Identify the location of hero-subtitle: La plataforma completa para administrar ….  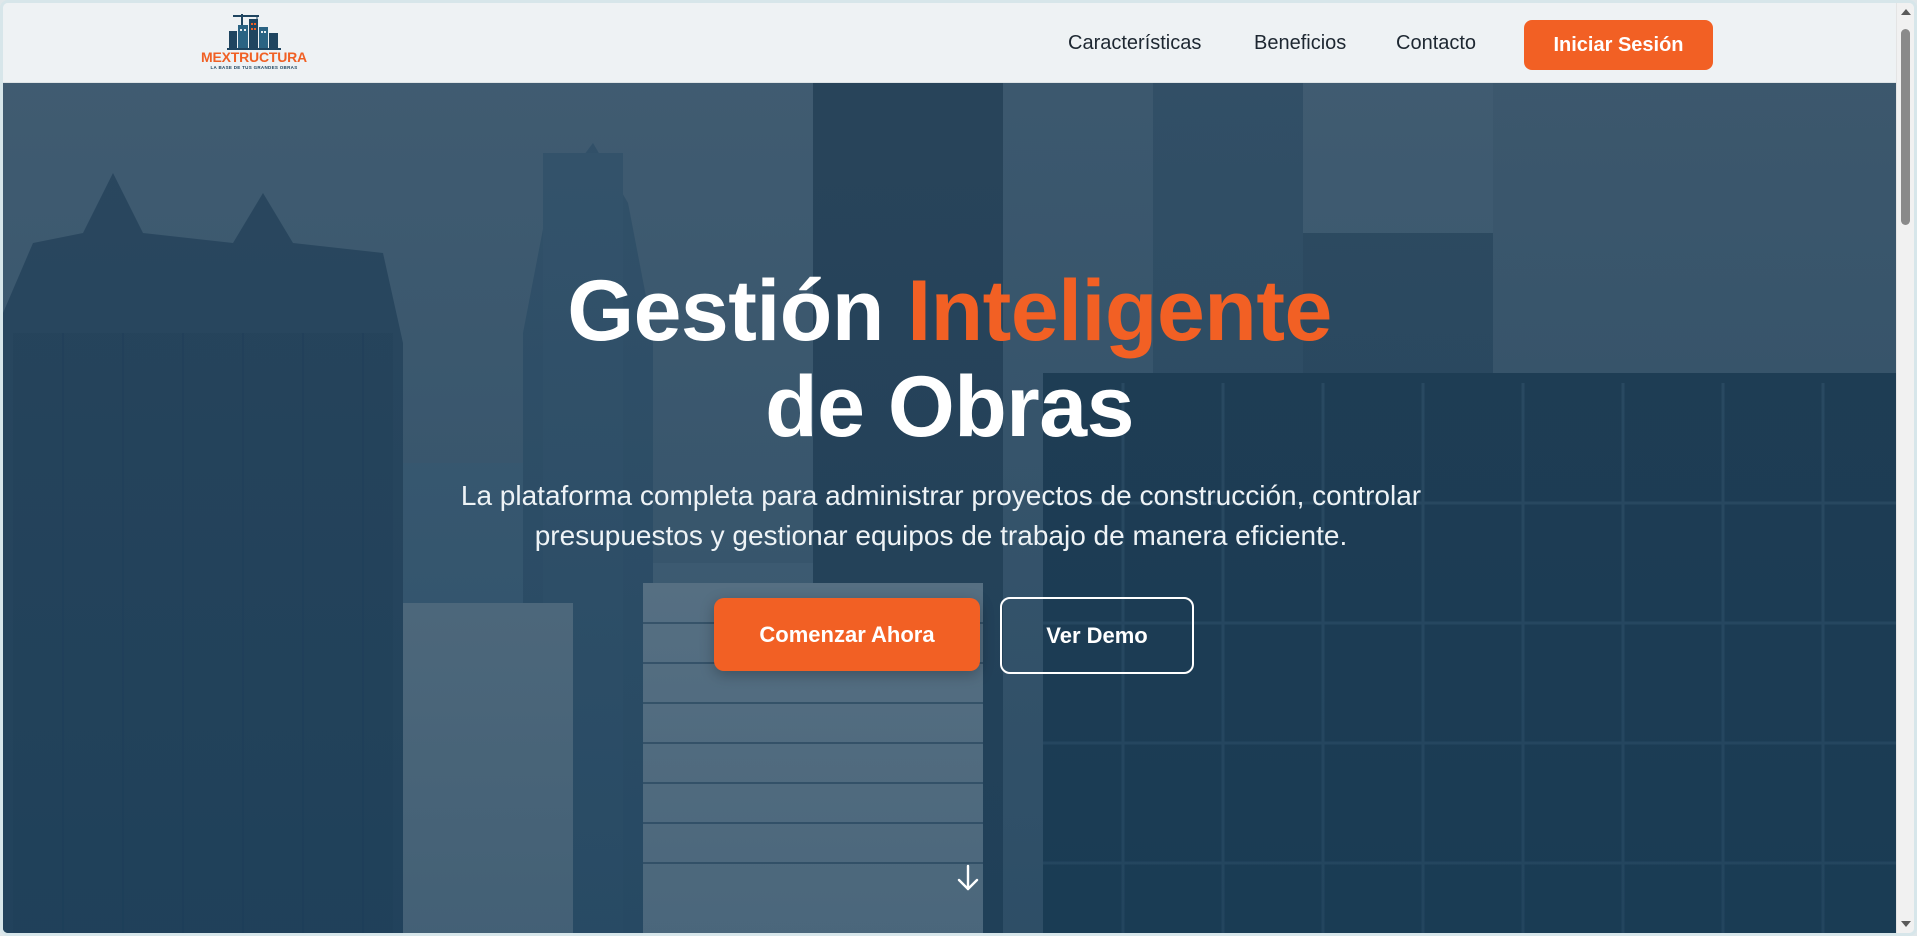
(941, 515).